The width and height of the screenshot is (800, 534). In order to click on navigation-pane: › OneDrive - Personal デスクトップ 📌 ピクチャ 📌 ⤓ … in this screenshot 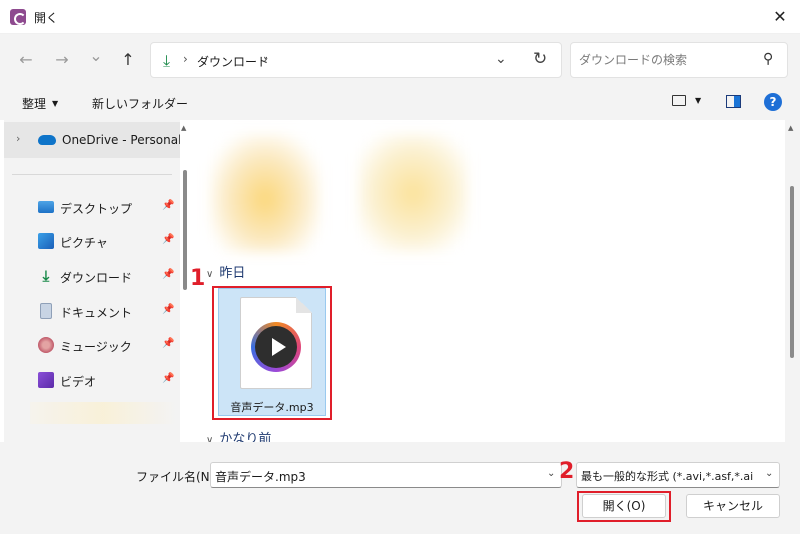, I will do `click(92, 281)`.